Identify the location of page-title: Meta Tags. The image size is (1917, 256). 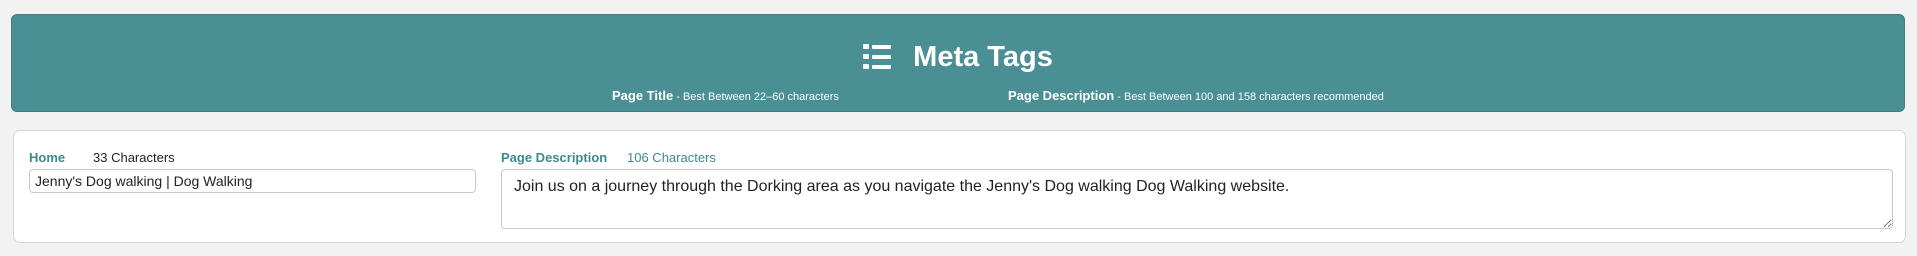
(983, 57).